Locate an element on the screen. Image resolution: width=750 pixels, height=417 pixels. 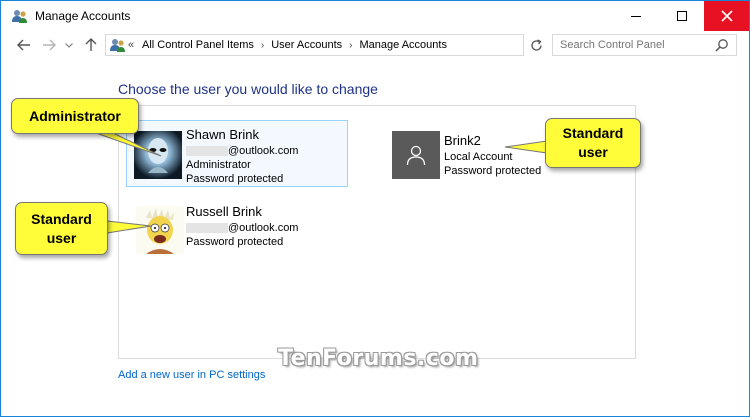
search-box is located at coordinates (644, 45).